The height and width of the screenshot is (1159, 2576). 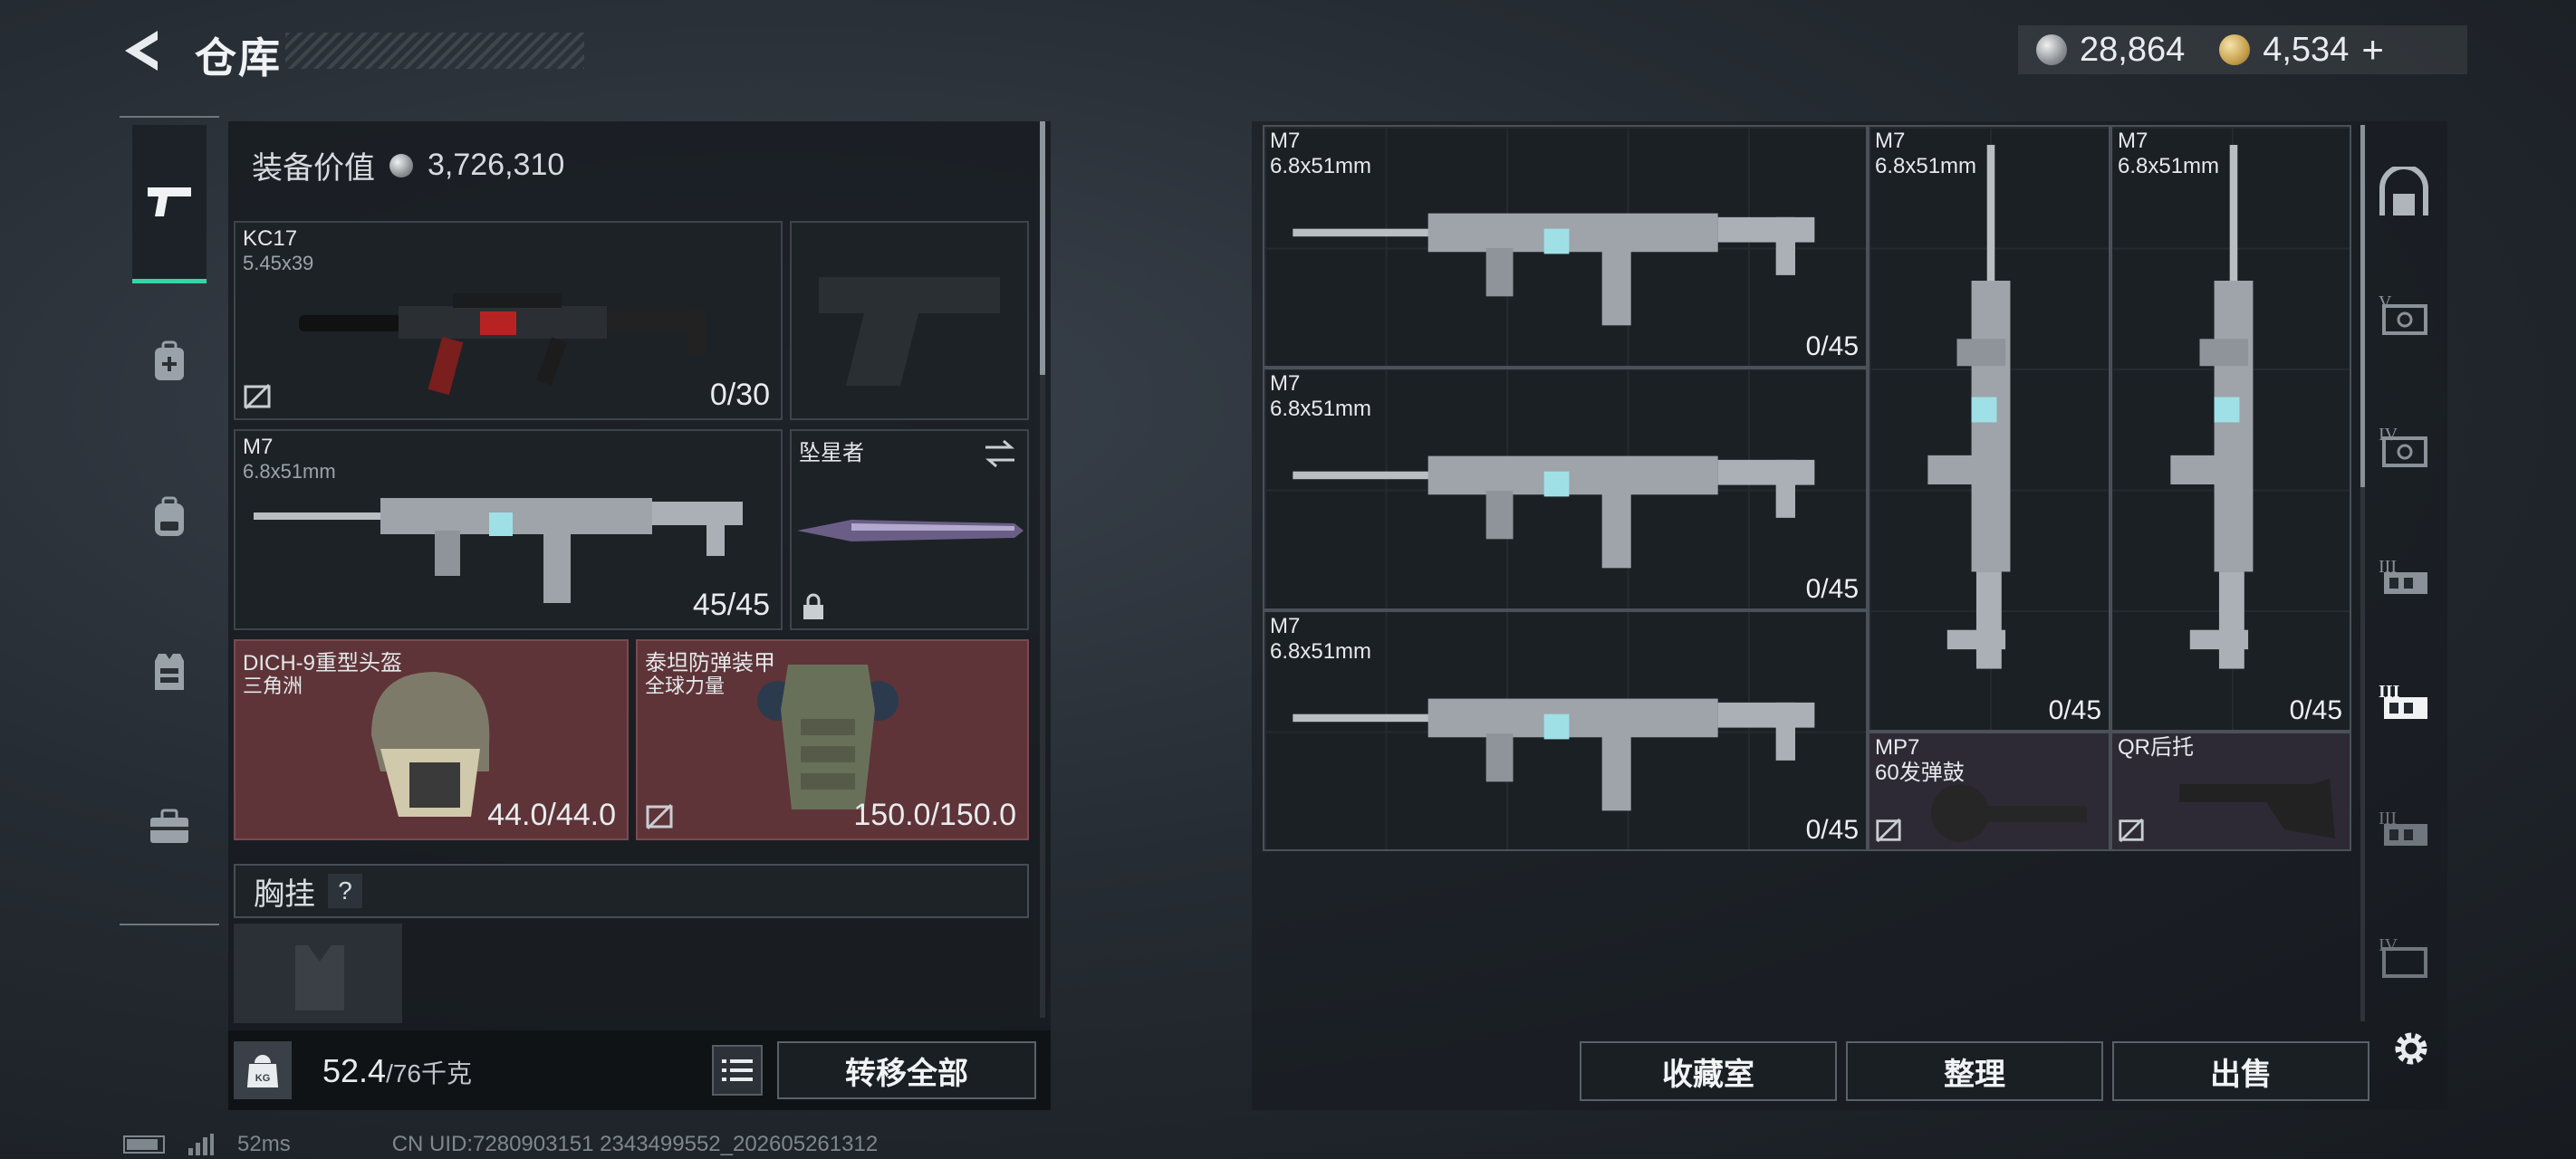 What do you see at coordinates (551, 815) in the screenshot?
I see `helmet-durability: 44.0/44.0` at bounding box center [551, 815].